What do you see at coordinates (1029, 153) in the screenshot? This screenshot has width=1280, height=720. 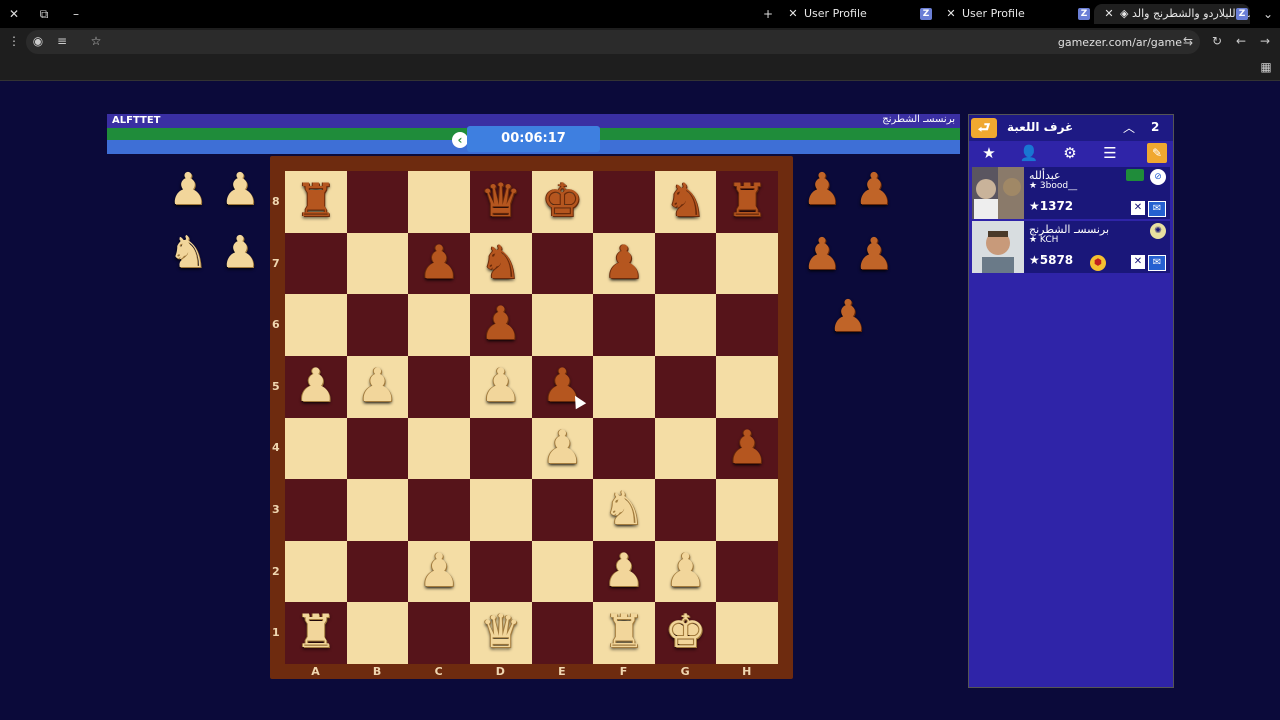 I see `user-icon: 👤` at bounding box center [1029, 153].